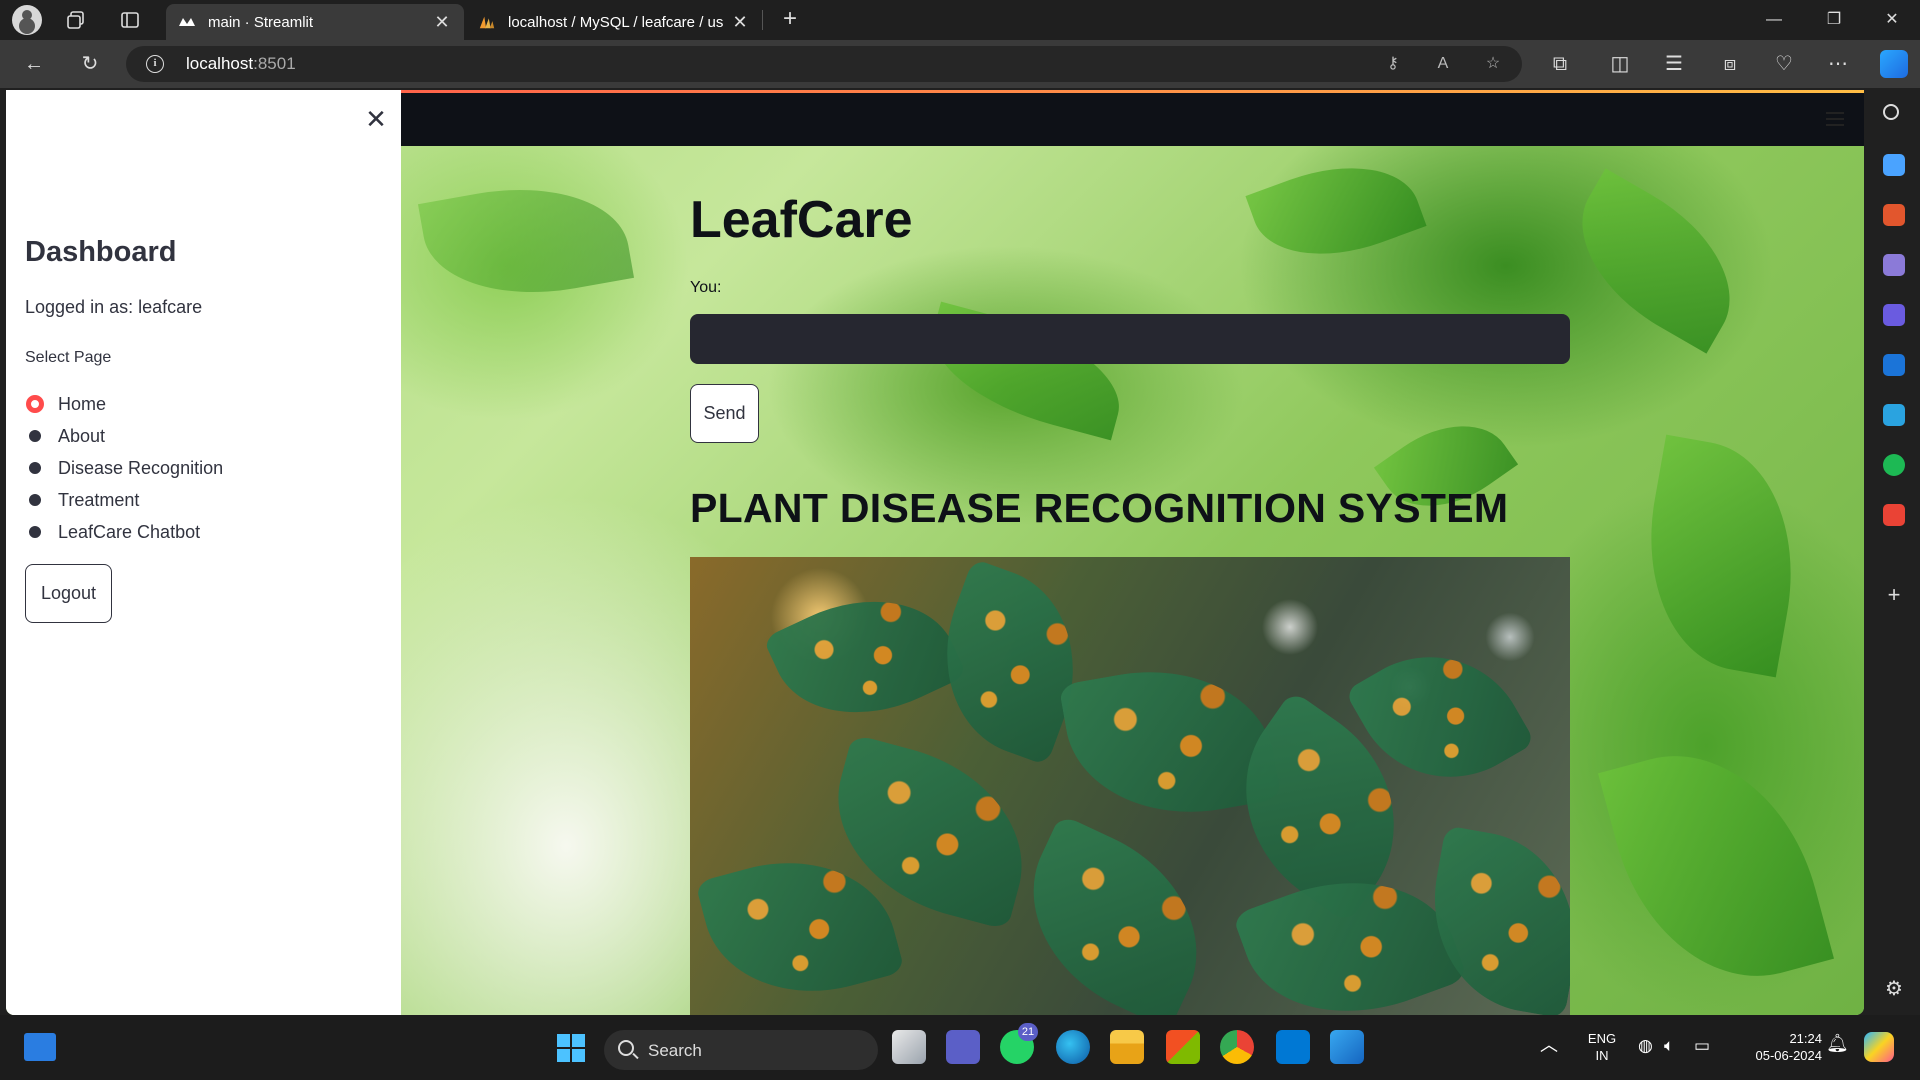 The image size is (1920, 1080). What do you see at coordinates (155, 64) in the screenshot?
I see `site-info-icon: i` at bounding box center [155, 64].